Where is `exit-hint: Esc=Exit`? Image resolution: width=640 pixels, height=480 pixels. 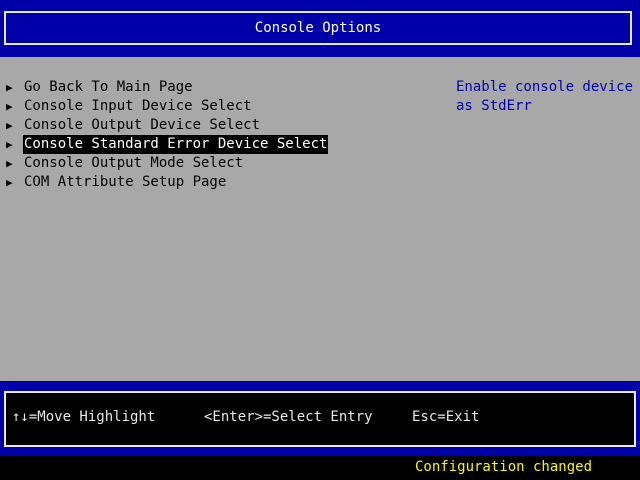 exit-hint: Esc=Exit is located at coordinates (446, 417).